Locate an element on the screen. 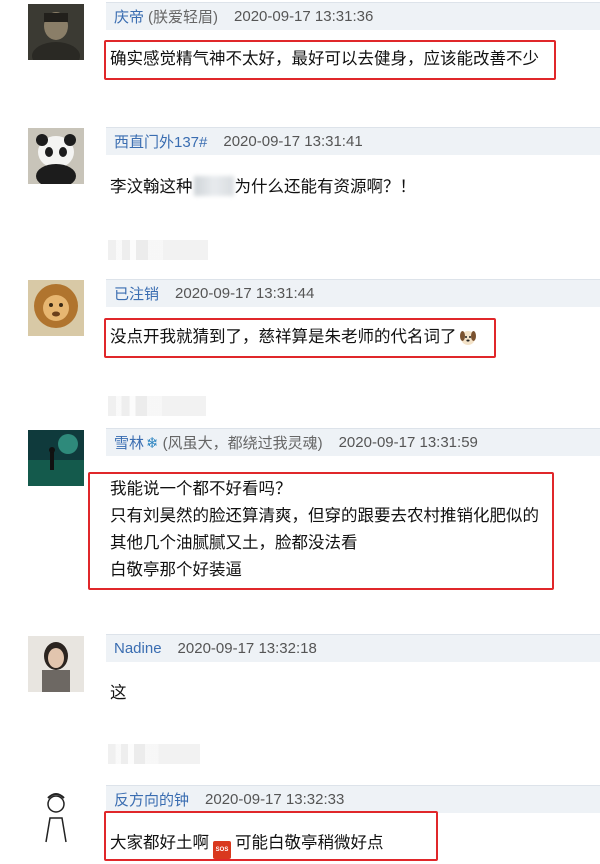 Image resolution: width=600 pixels, height=864 pixels. comment-meta: 雪林 ❄ (风虽大，都绕过我灵魂) 2020-09-17 13:31:59 is located at coordinates (353, 442).